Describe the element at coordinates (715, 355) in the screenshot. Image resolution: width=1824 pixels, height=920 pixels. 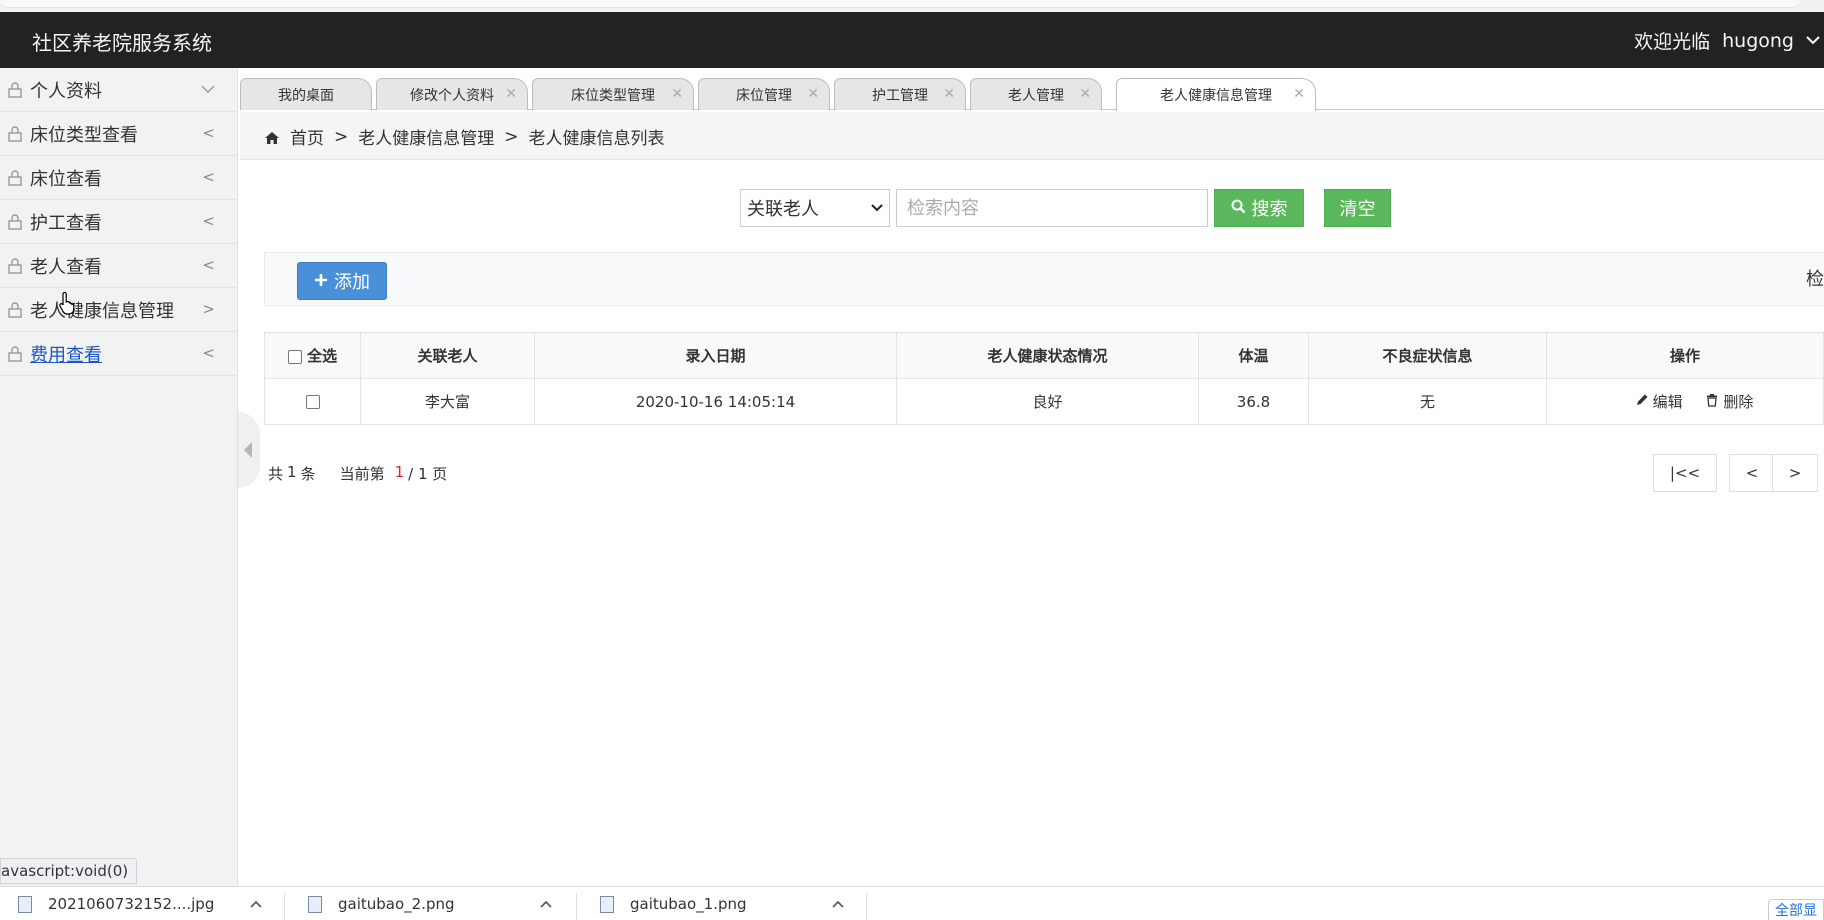
I see `column-header: 录入日期` at that location.